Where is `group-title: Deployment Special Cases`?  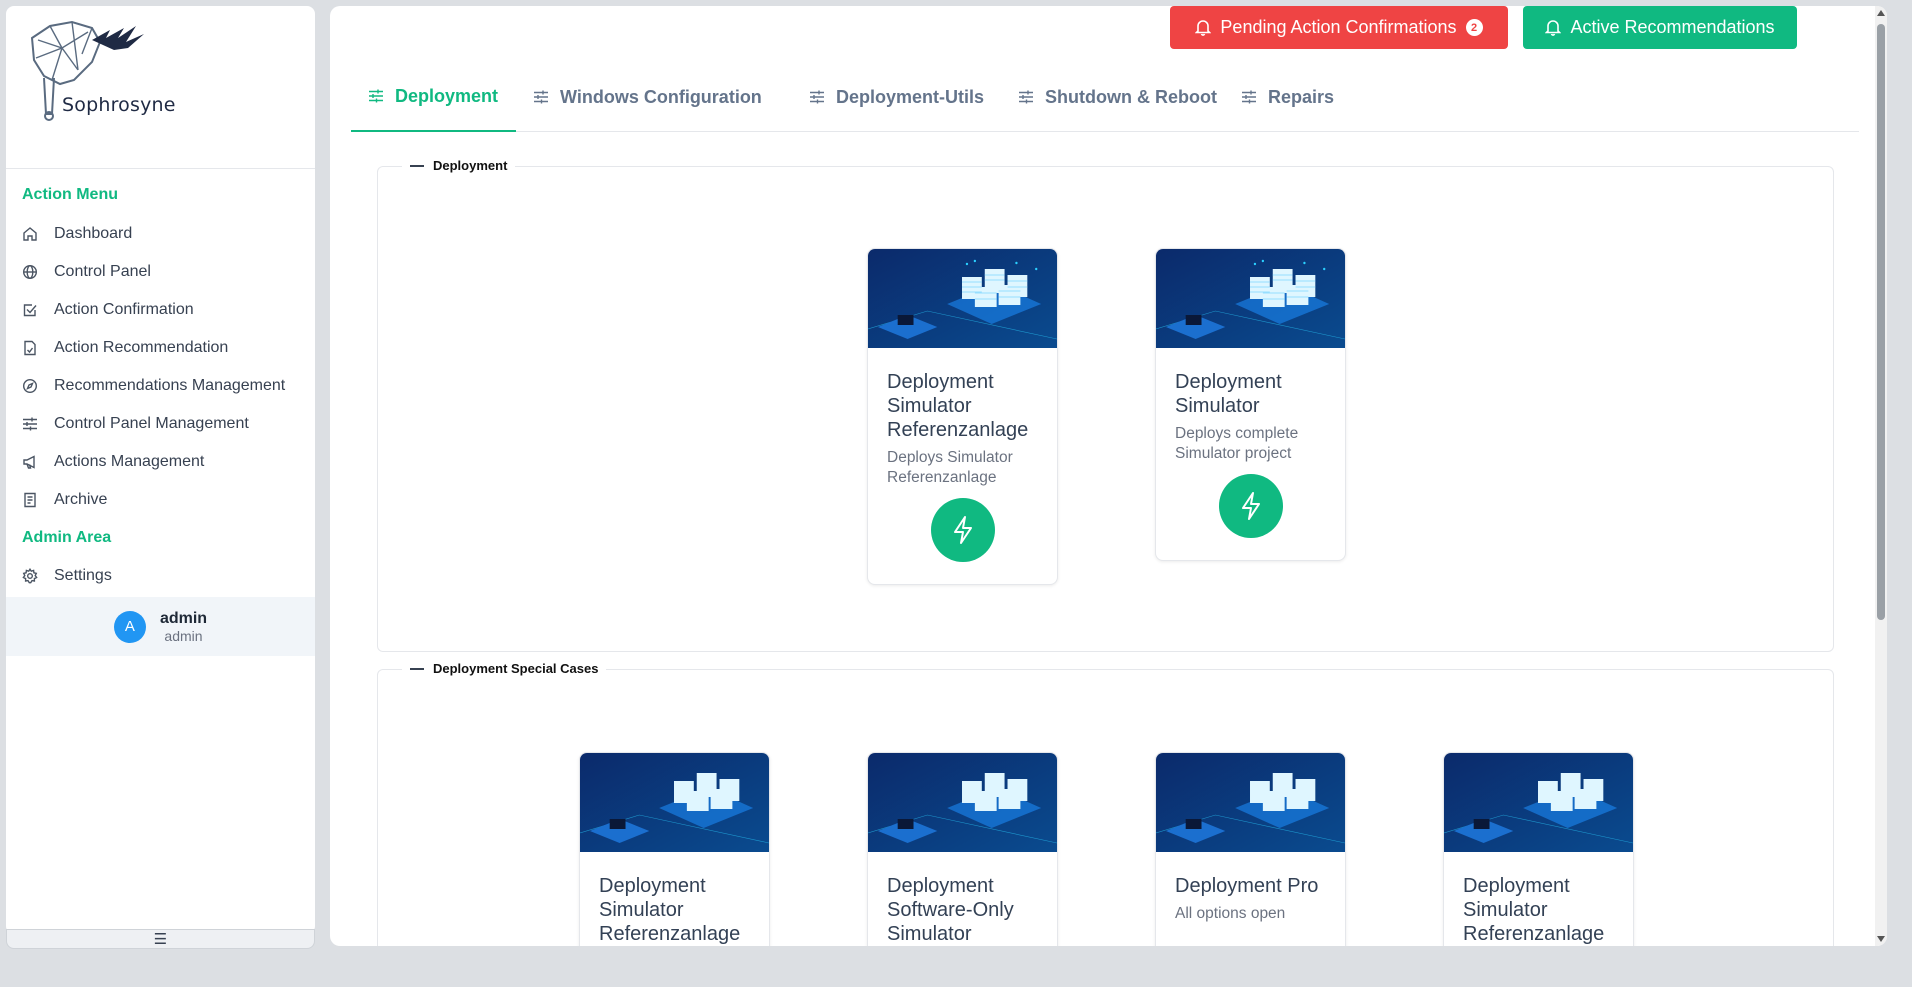
group-title: Deployment Special Cases is located at coordinates (516, 668).